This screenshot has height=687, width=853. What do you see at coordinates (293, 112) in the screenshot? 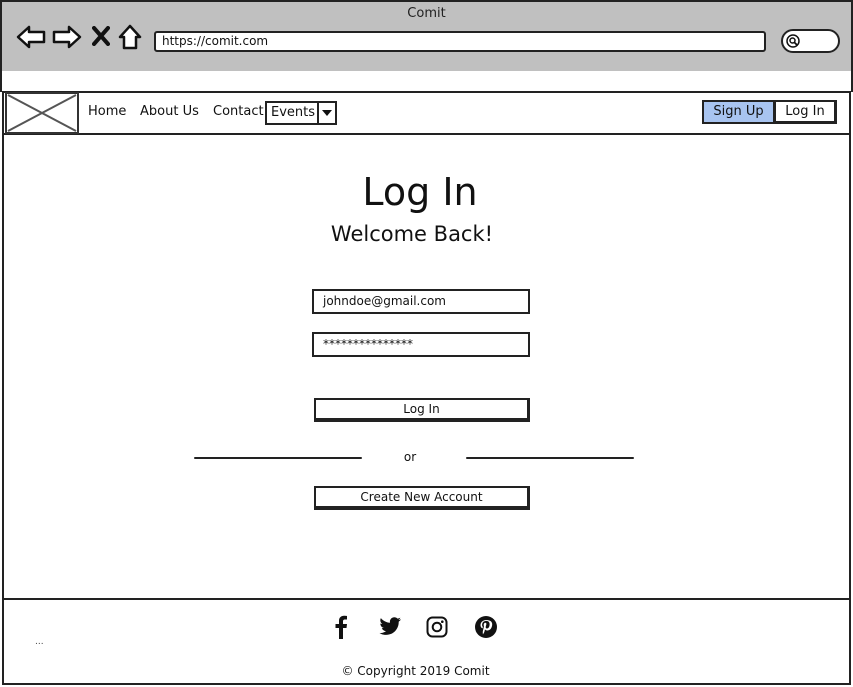
I see `events-dropdown-label: Events` at bounding box center [293, 112].